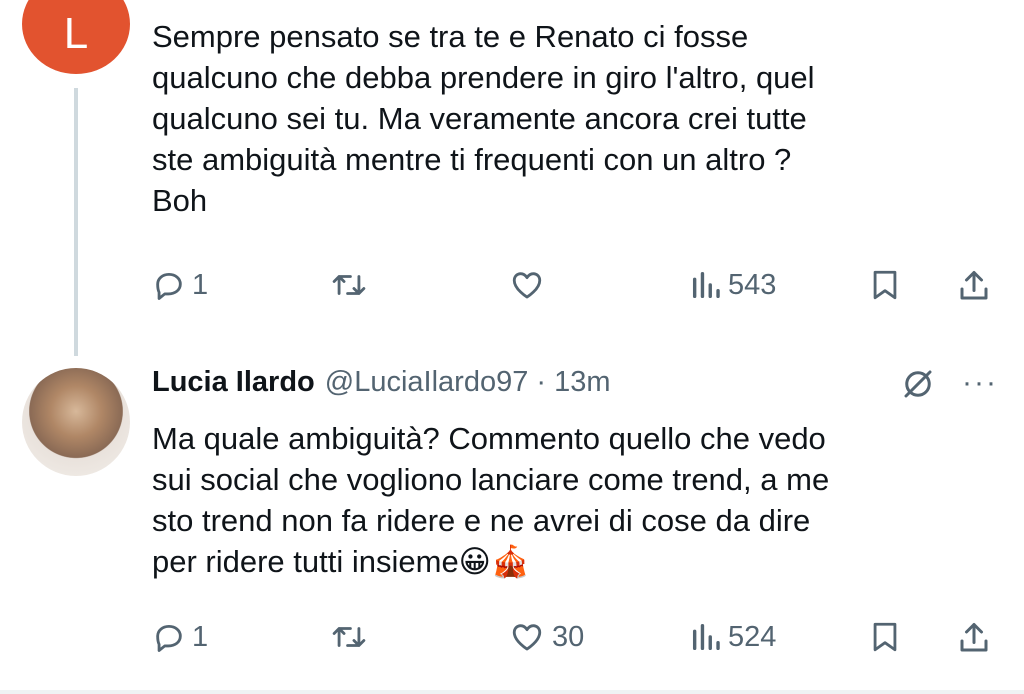 The height and width of the screenshot is (694, 1024). Describe the element at coordinates (752, 284) in the screenshot. I see `views-count: 543` at that location.